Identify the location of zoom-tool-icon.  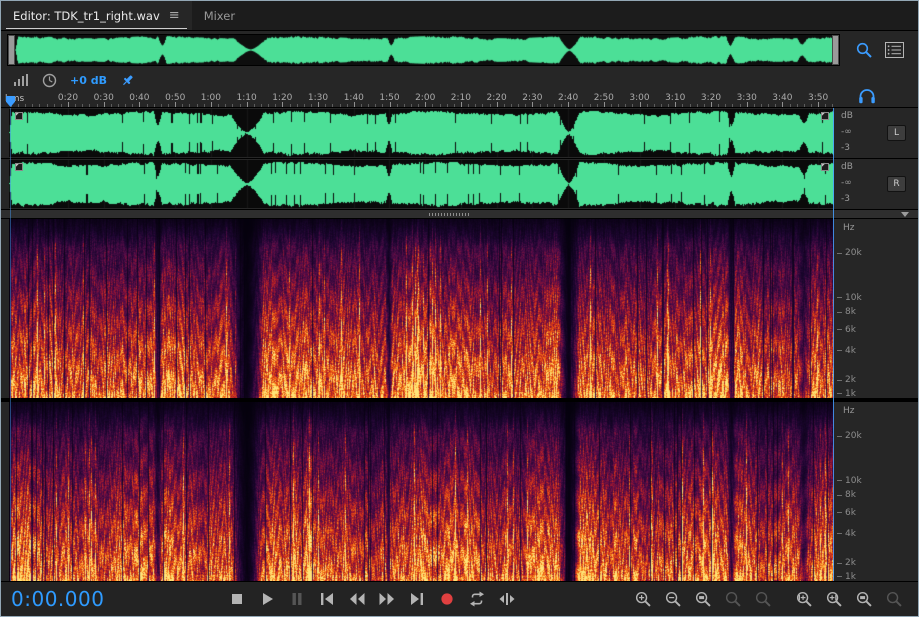
(864, 50).